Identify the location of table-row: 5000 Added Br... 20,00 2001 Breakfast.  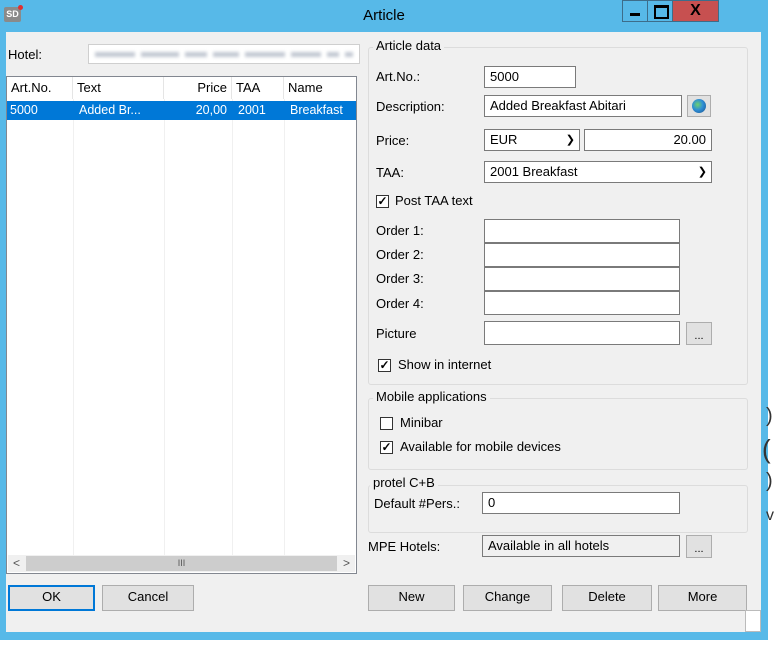
(181, 110).